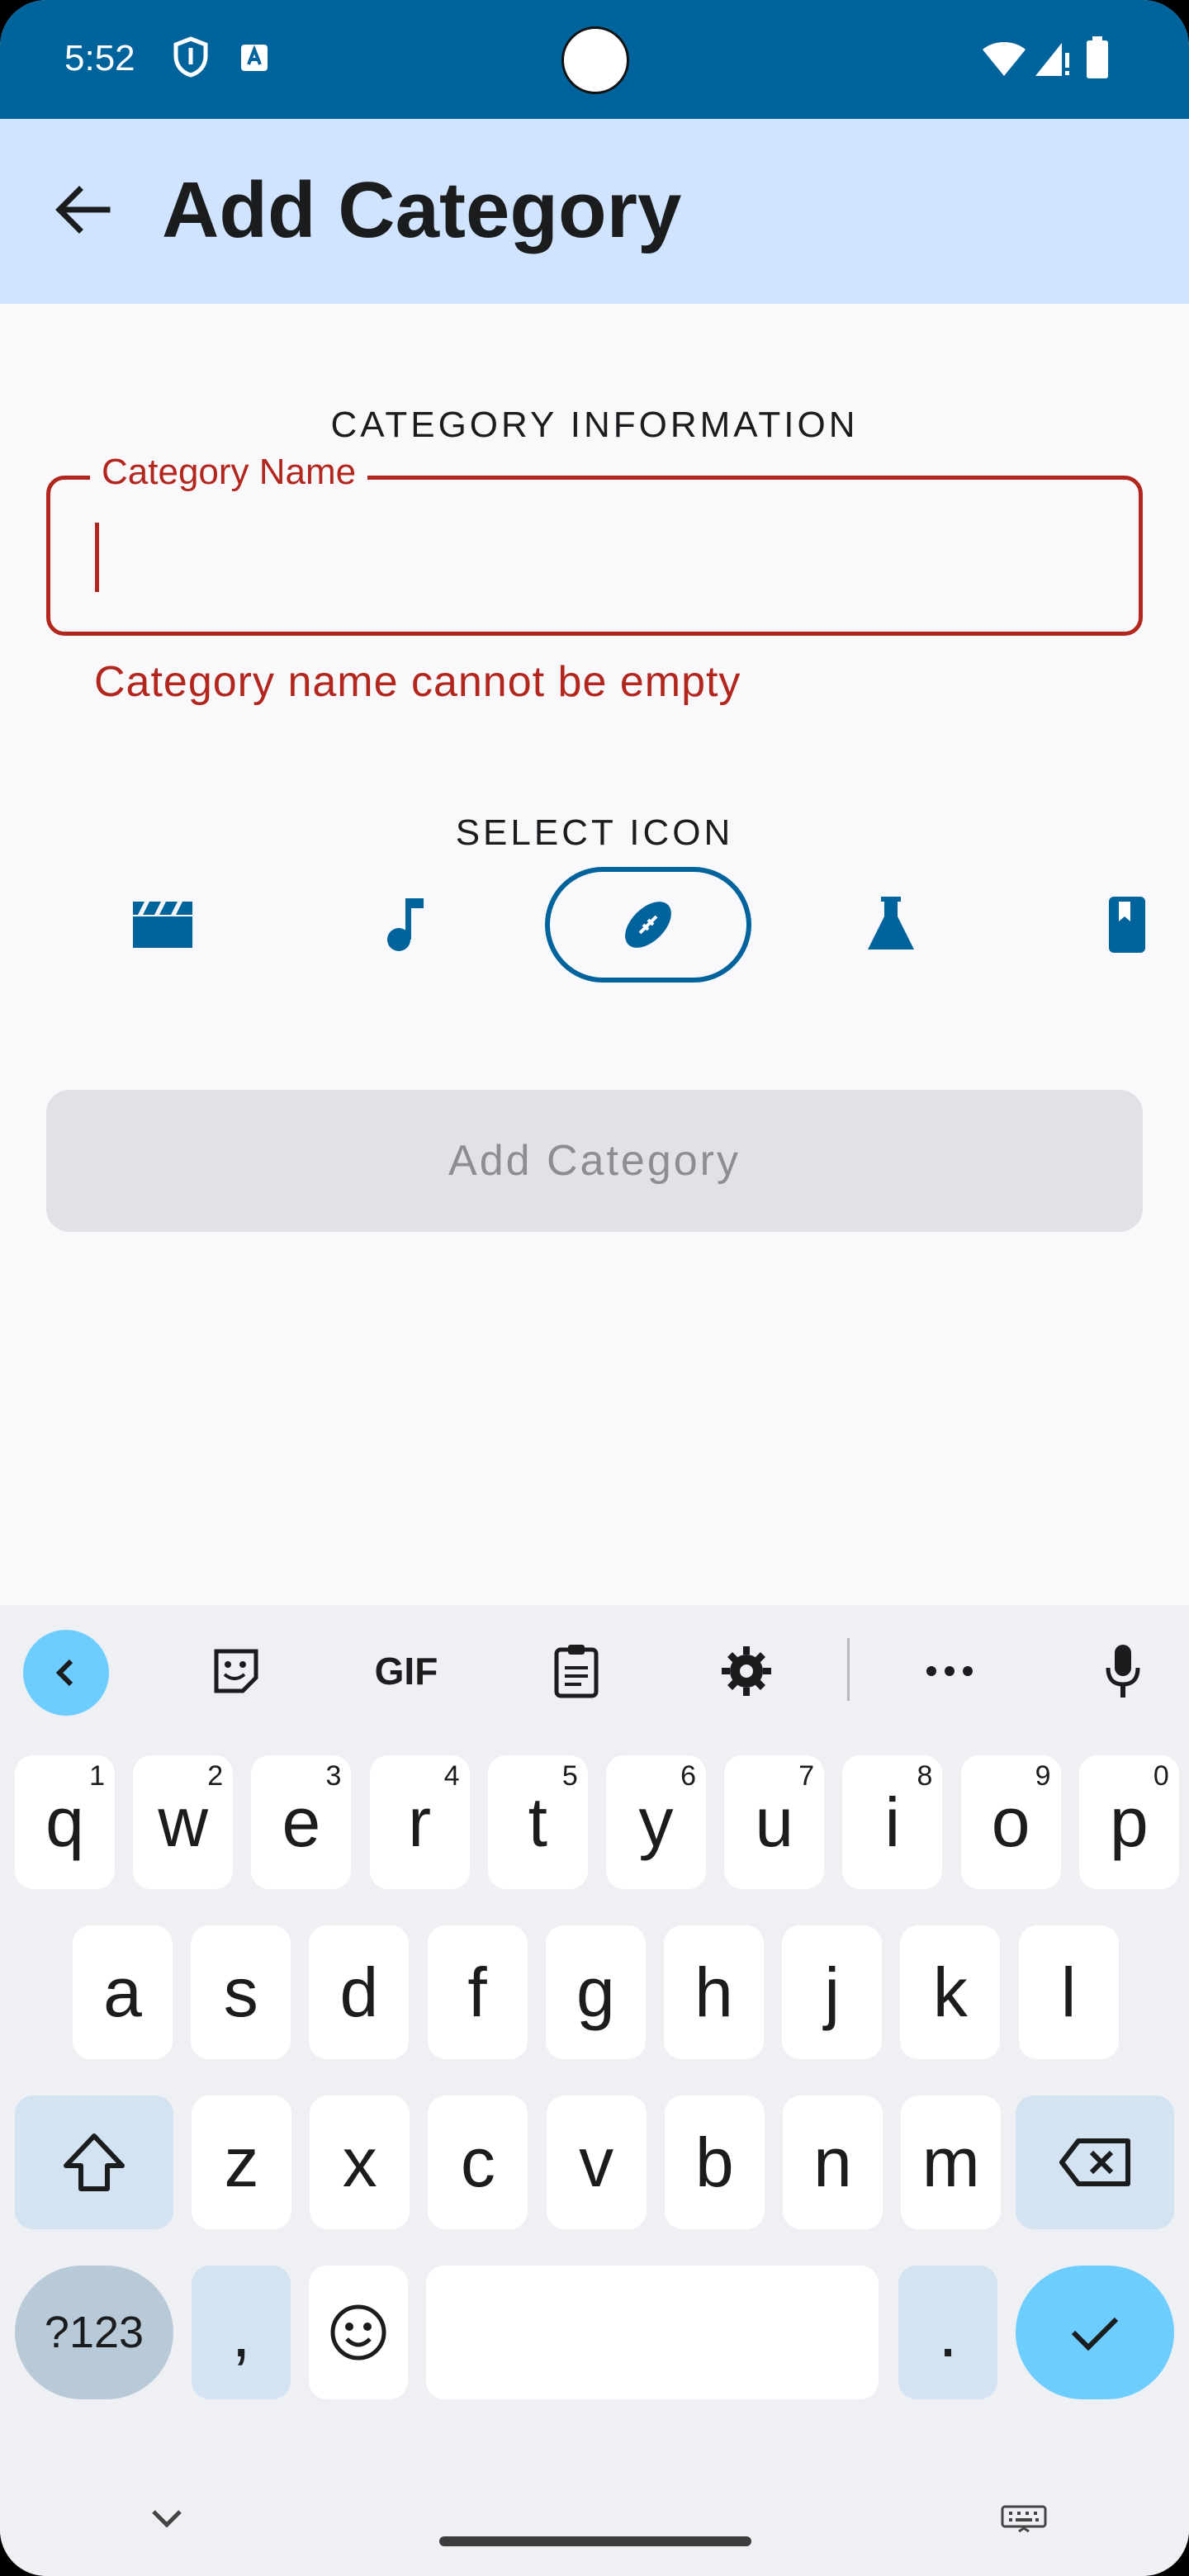 Image resolution: width=1189 pixels, height=2576 pixels. I want to click on key-number-hint: 7, so click(806, 1776).